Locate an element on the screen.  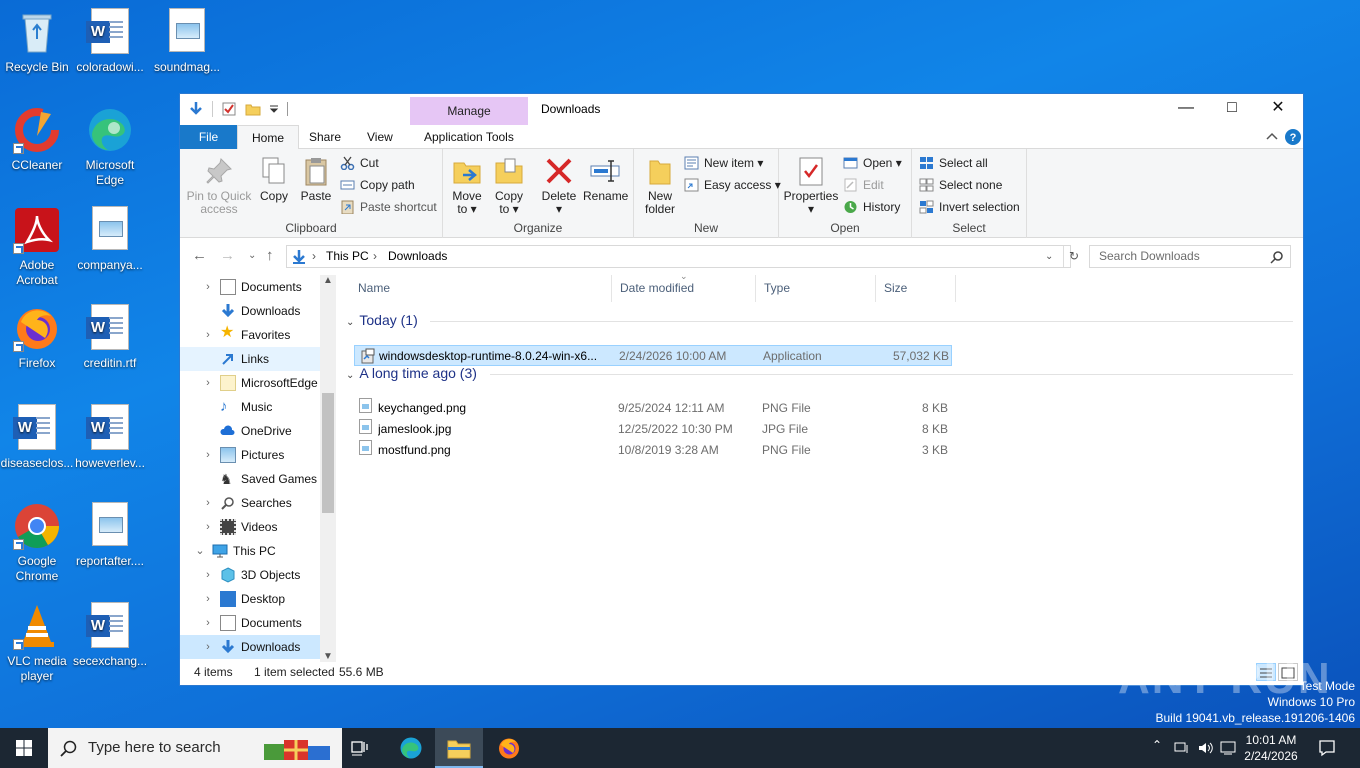
customize-dropdown-icon is located at coordinates (274, 109).